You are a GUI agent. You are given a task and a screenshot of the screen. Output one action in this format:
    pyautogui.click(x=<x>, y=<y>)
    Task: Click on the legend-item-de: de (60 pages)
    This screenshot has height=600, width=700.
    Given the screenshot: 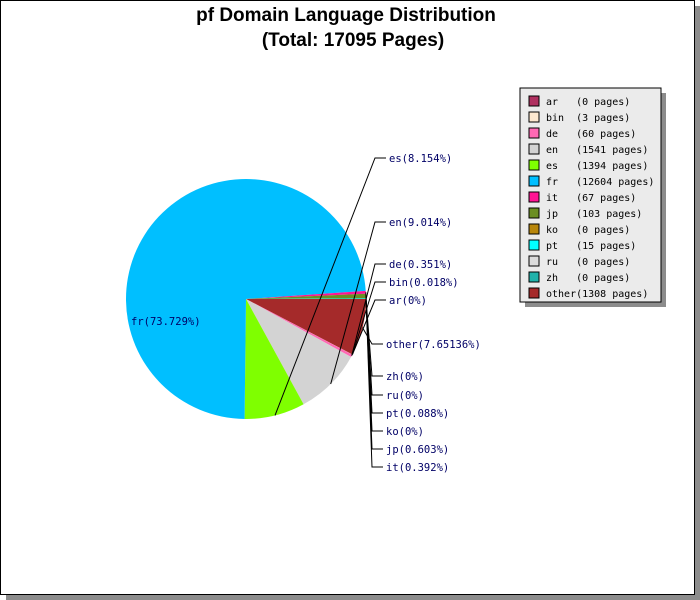 What is the action you would take?
    pyautogui.click(x=582, y=133)
    